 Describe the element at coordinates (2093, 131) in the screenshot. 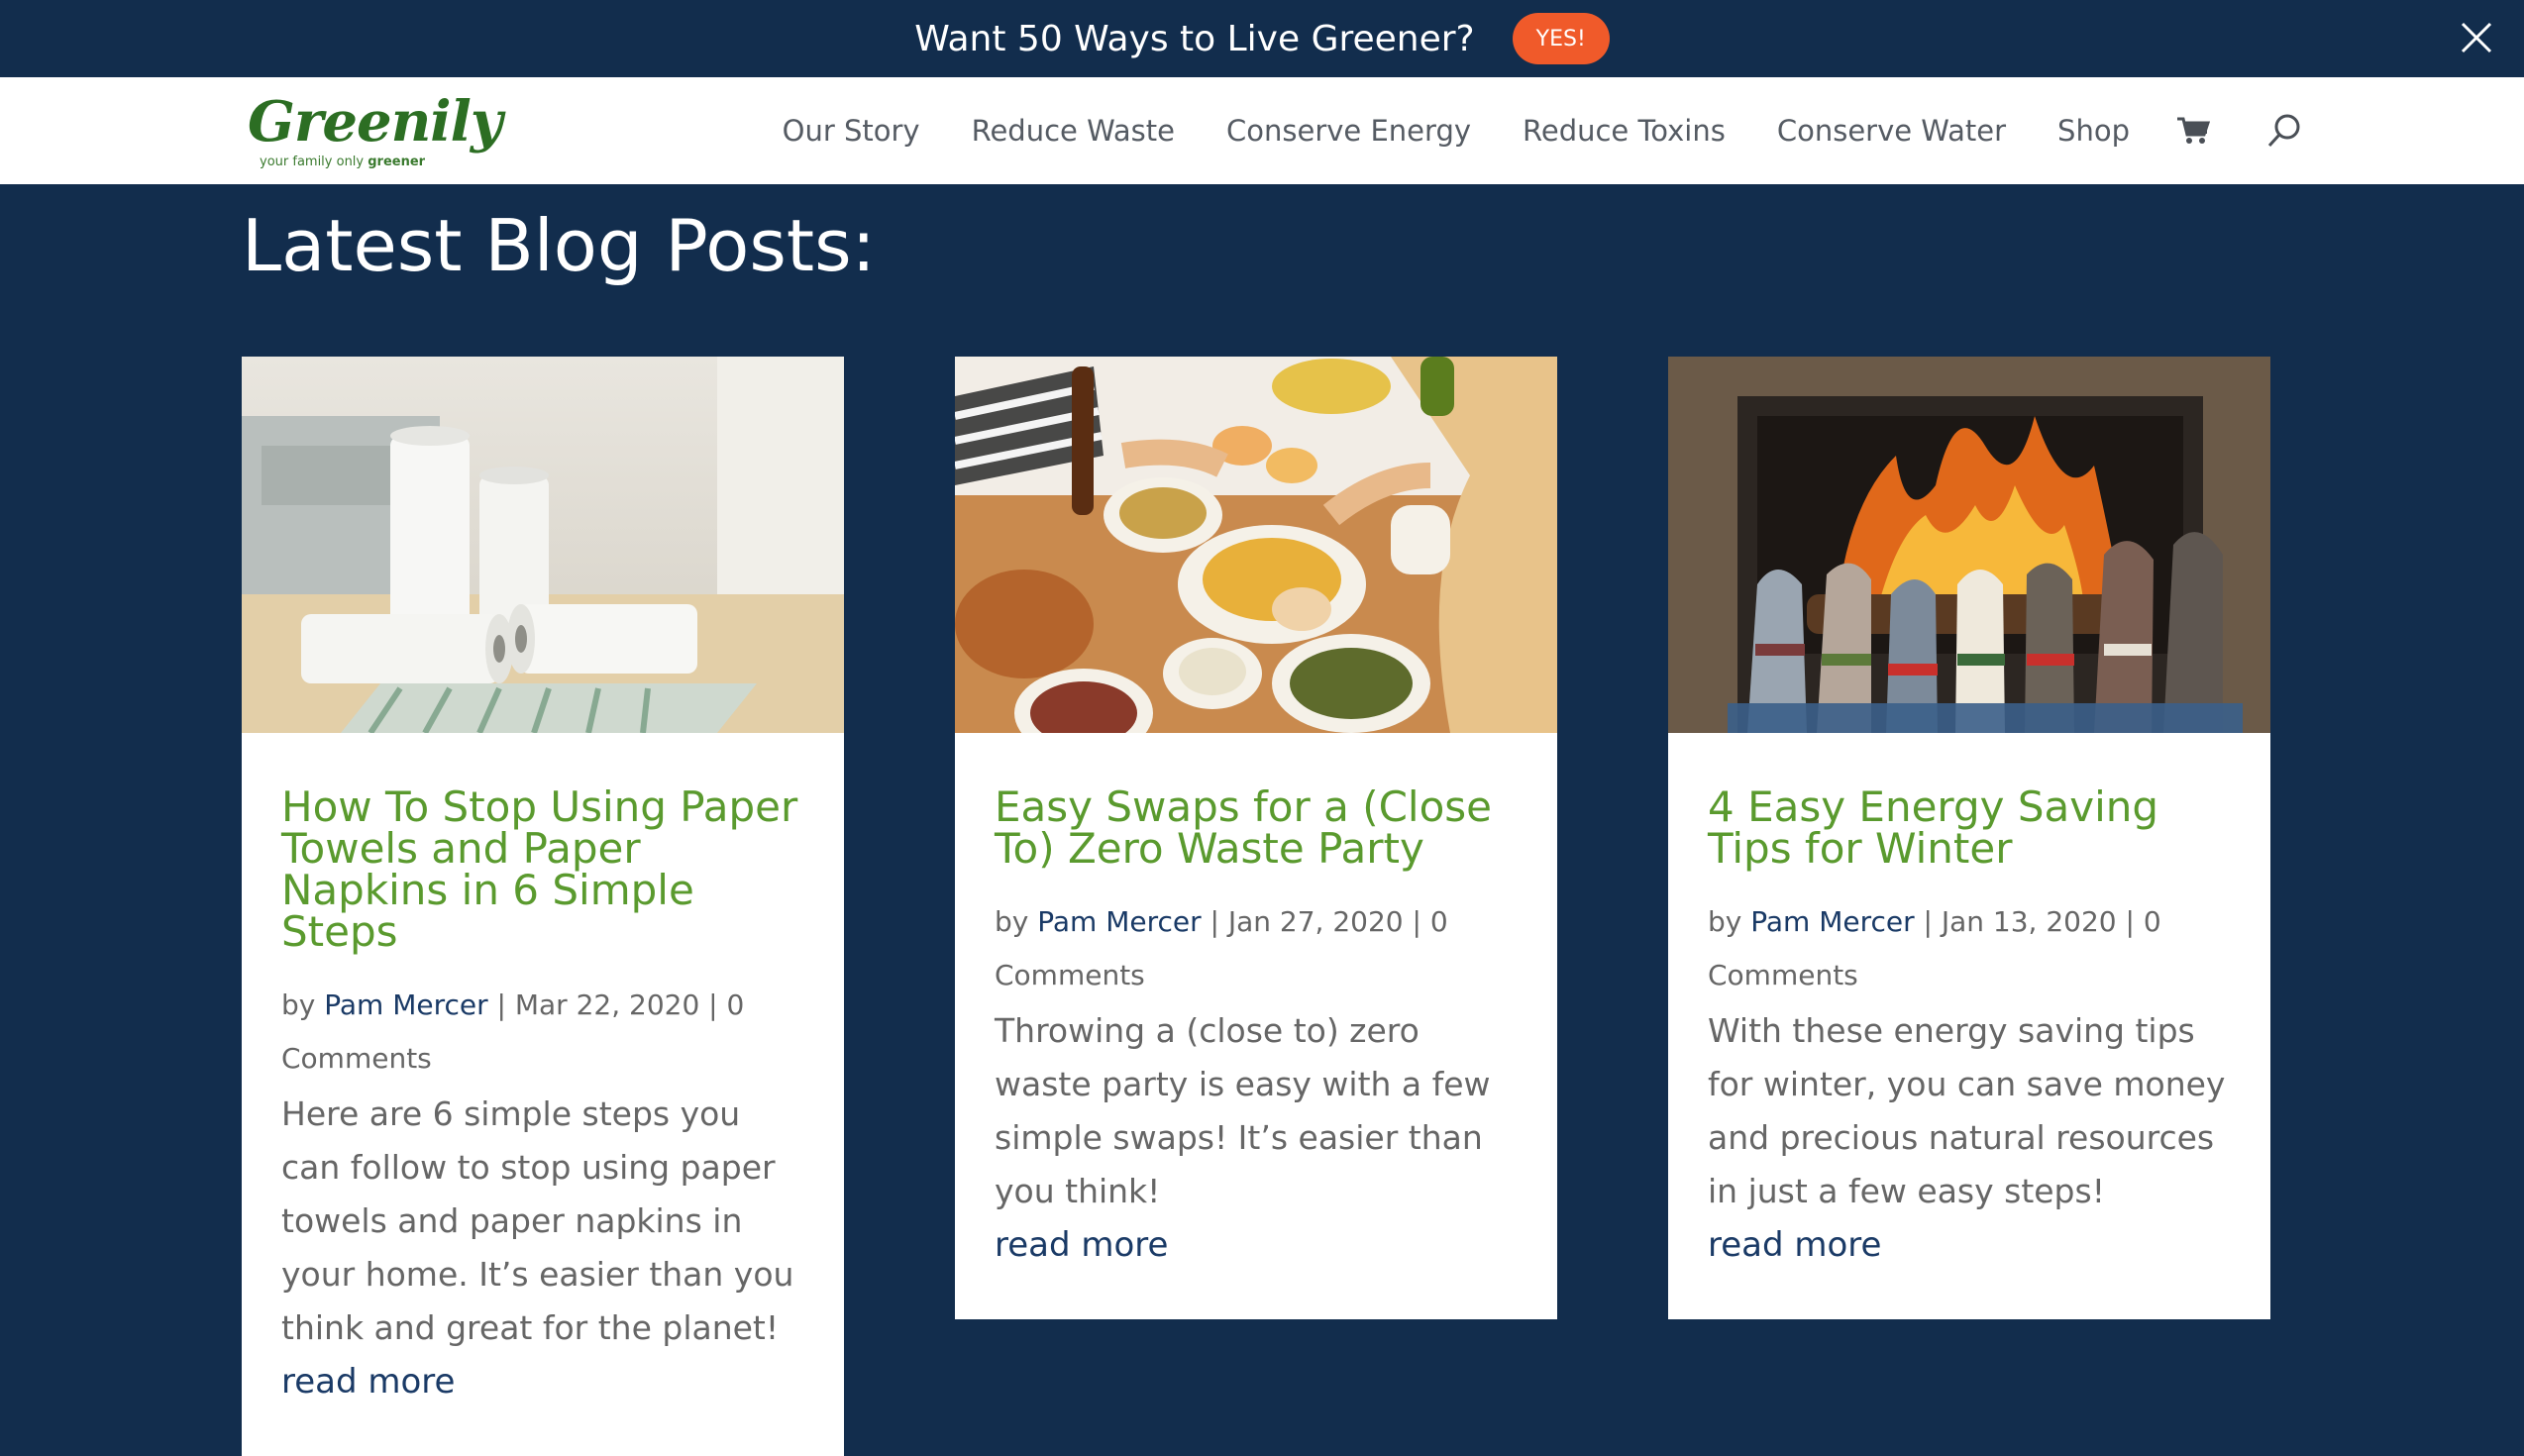

I see `nav-shop: Shop` at that location.